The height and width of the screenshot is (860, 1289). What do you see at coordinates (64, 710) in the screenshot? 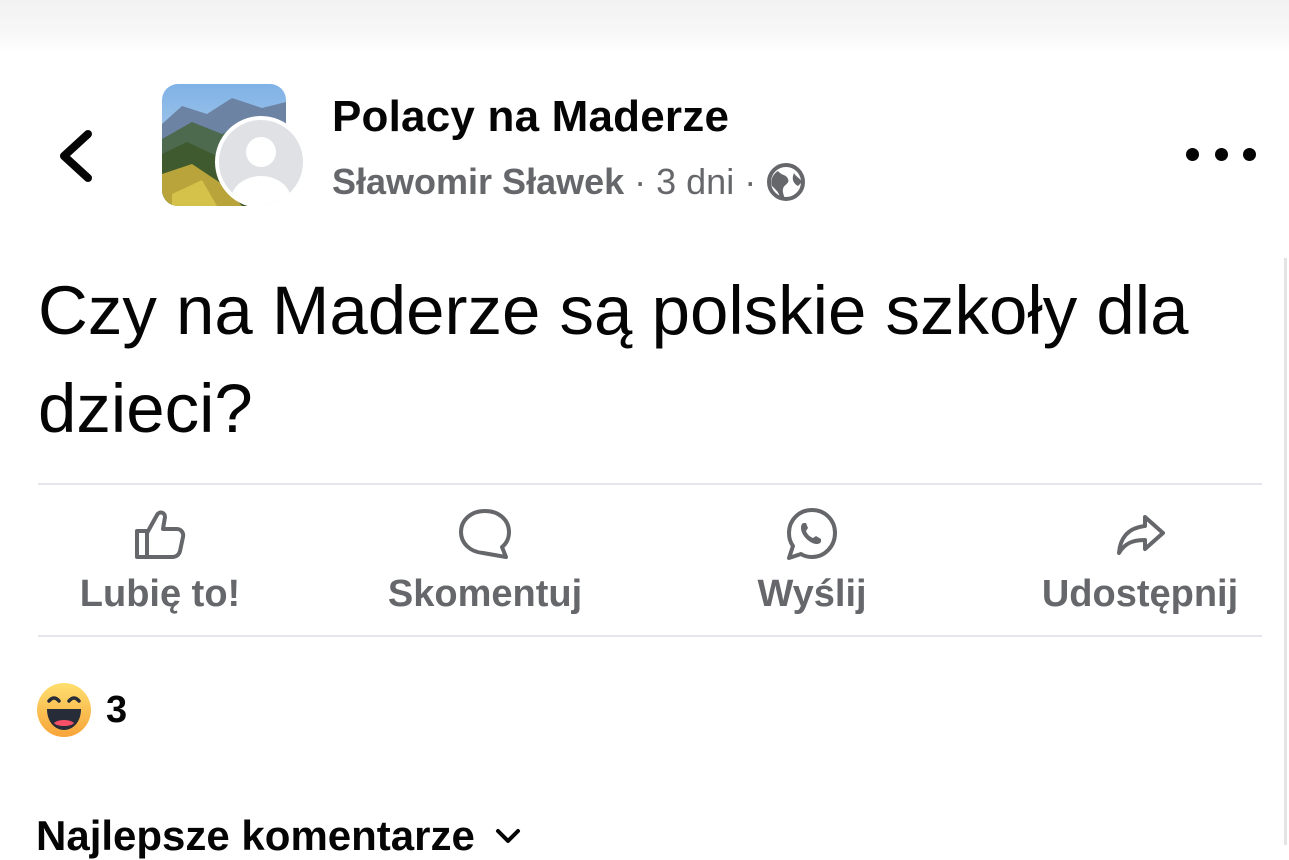
I see `haha-reaction-icon` at bounding box center [64, 710].